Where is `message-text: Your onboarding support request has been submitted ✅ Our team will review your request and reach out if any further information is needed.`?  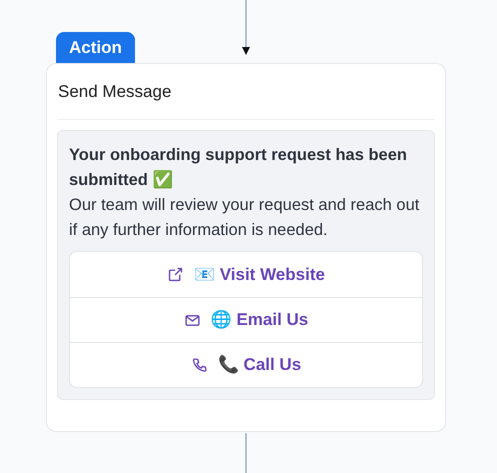
message-text: Your onboarding support request has been submitted ✅ Our team will review your request and reach out if any further information is needed. is located at coordinates (244, 193).